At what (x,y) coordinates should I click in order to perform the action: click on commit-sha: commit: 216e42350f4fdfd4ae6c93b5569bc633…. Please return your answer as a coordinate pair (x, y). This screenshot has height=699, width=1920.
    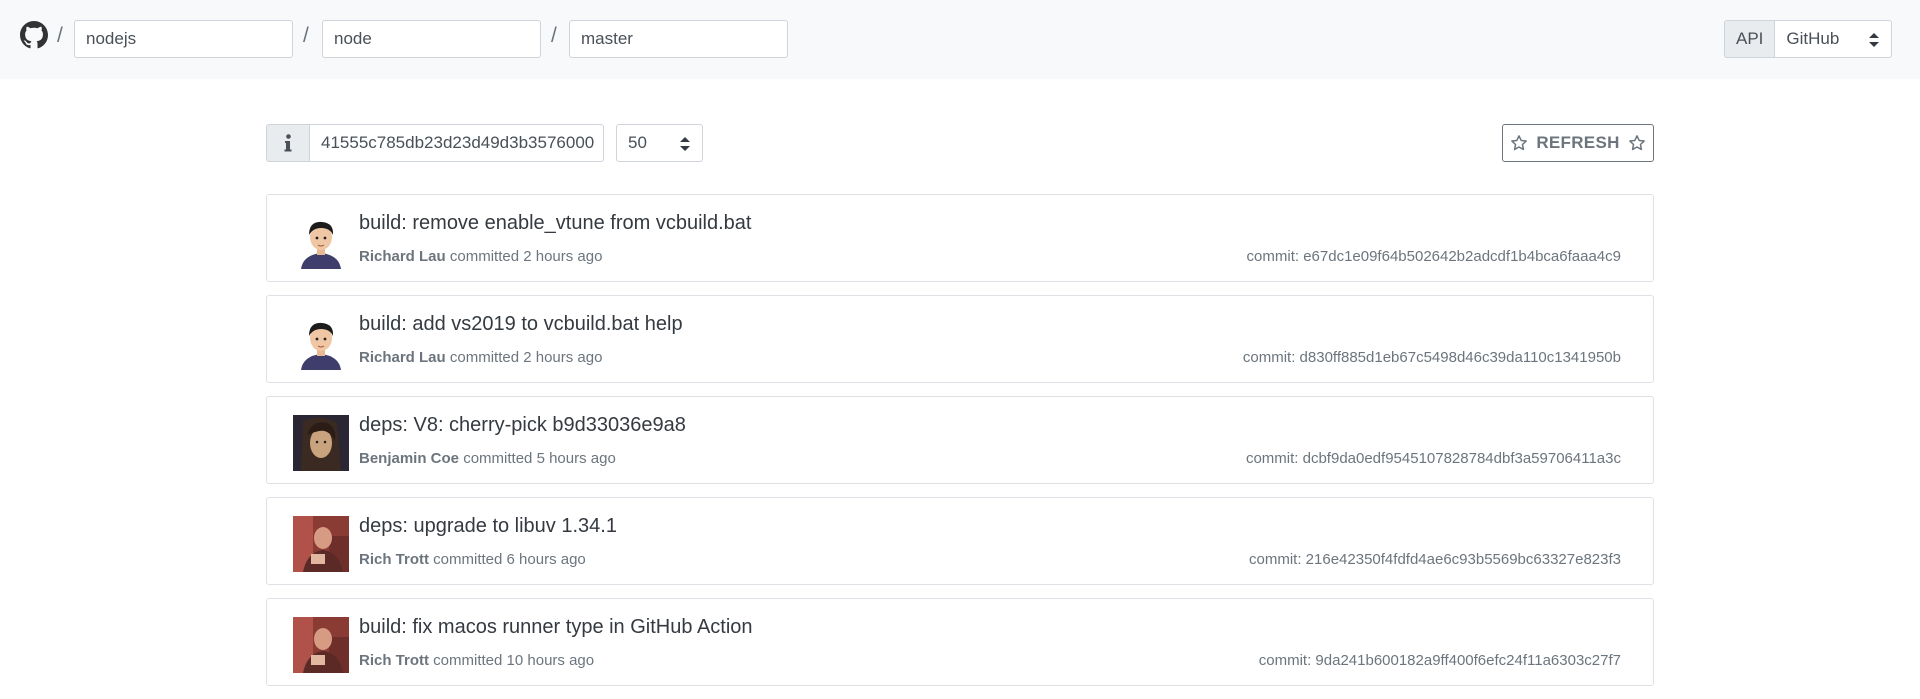
    Looking at the image, I should click on (1435, 559).